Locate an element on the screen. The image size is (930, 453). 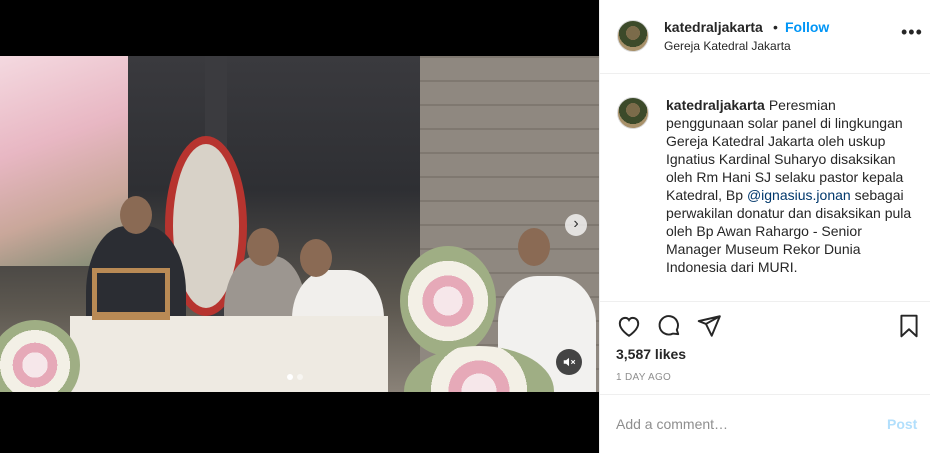
comment-bar: Post is located at coordinates (765, 423).